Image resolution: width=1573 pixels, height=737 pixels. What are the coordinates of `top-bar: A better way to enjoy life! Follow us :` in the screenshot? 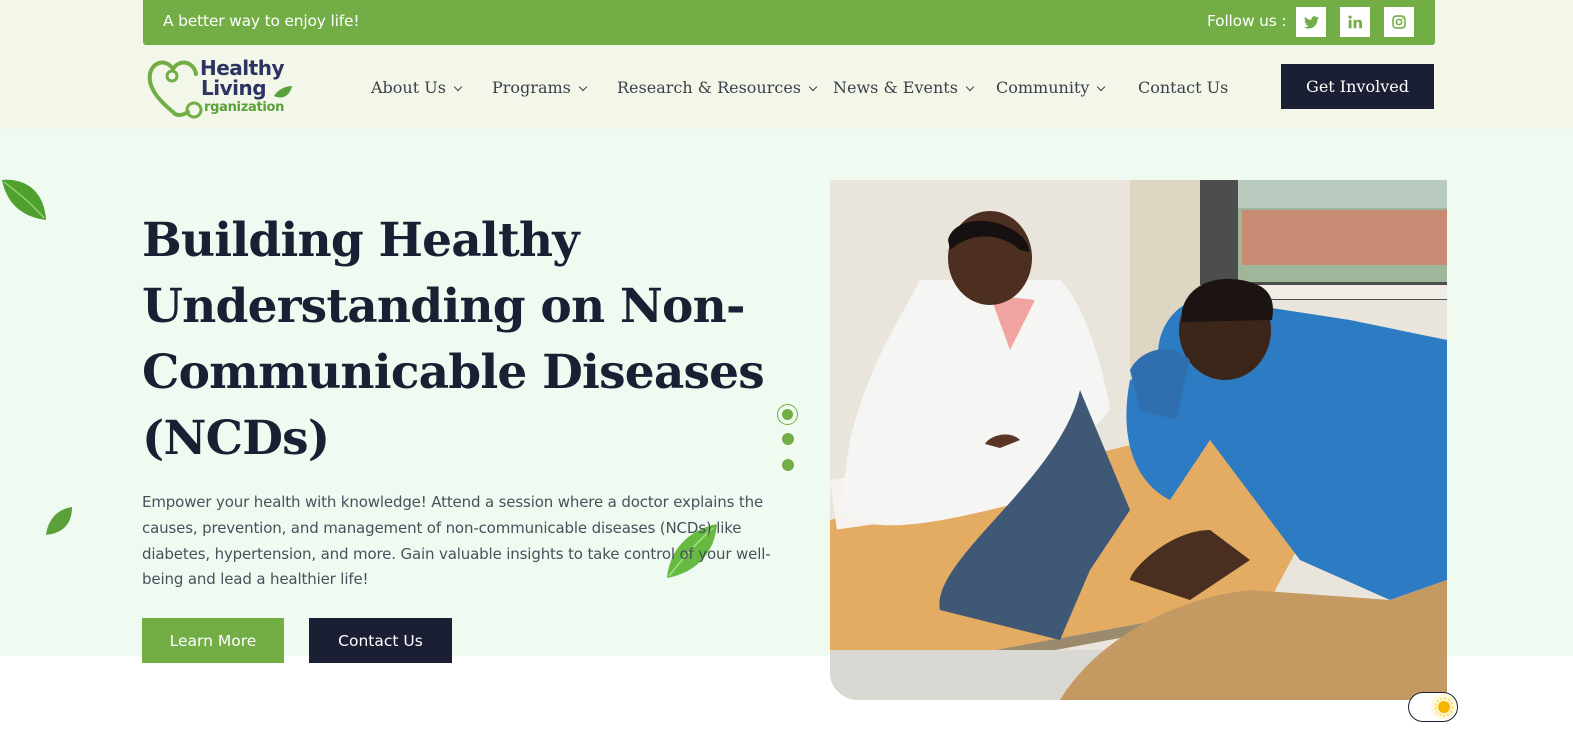 It's located at (789, 22).